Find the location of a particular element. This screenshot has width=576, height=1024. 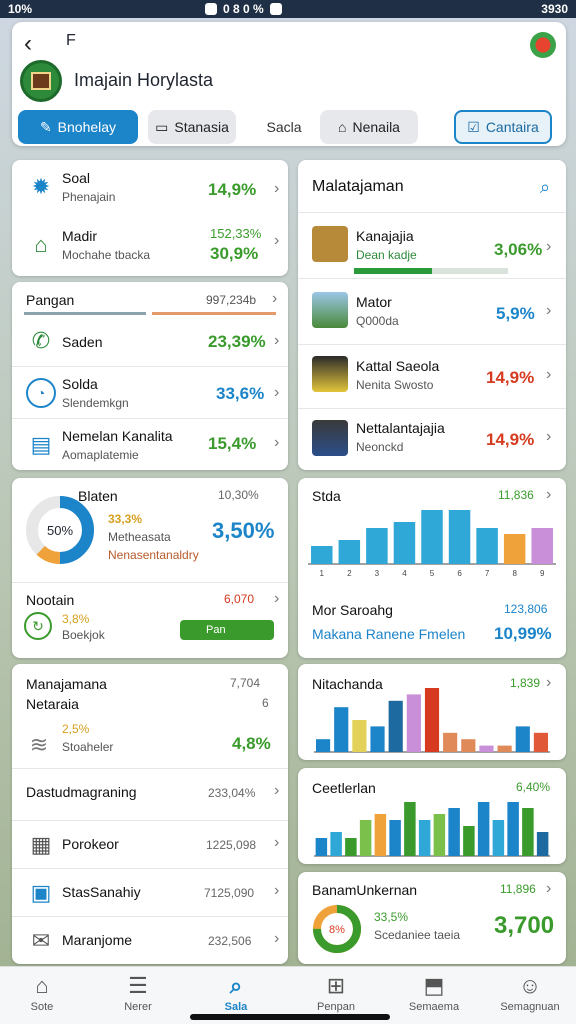

list-item: ▦ Porokeor 1225,098 › is located at coordinates (150, 845).